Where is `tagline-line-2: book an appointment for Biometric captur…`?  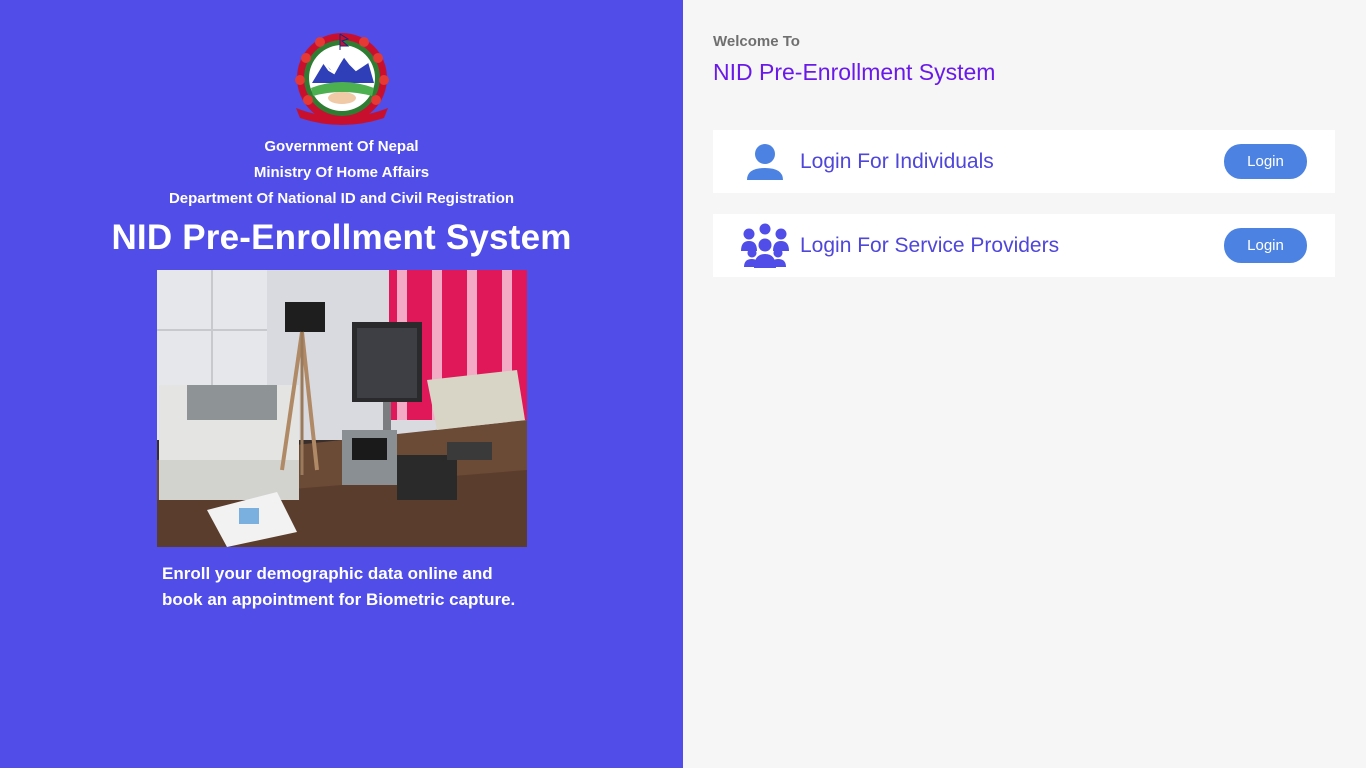 tagline-line-2: book an appointment for Biometric captur… is located at coordinates (339, 599).